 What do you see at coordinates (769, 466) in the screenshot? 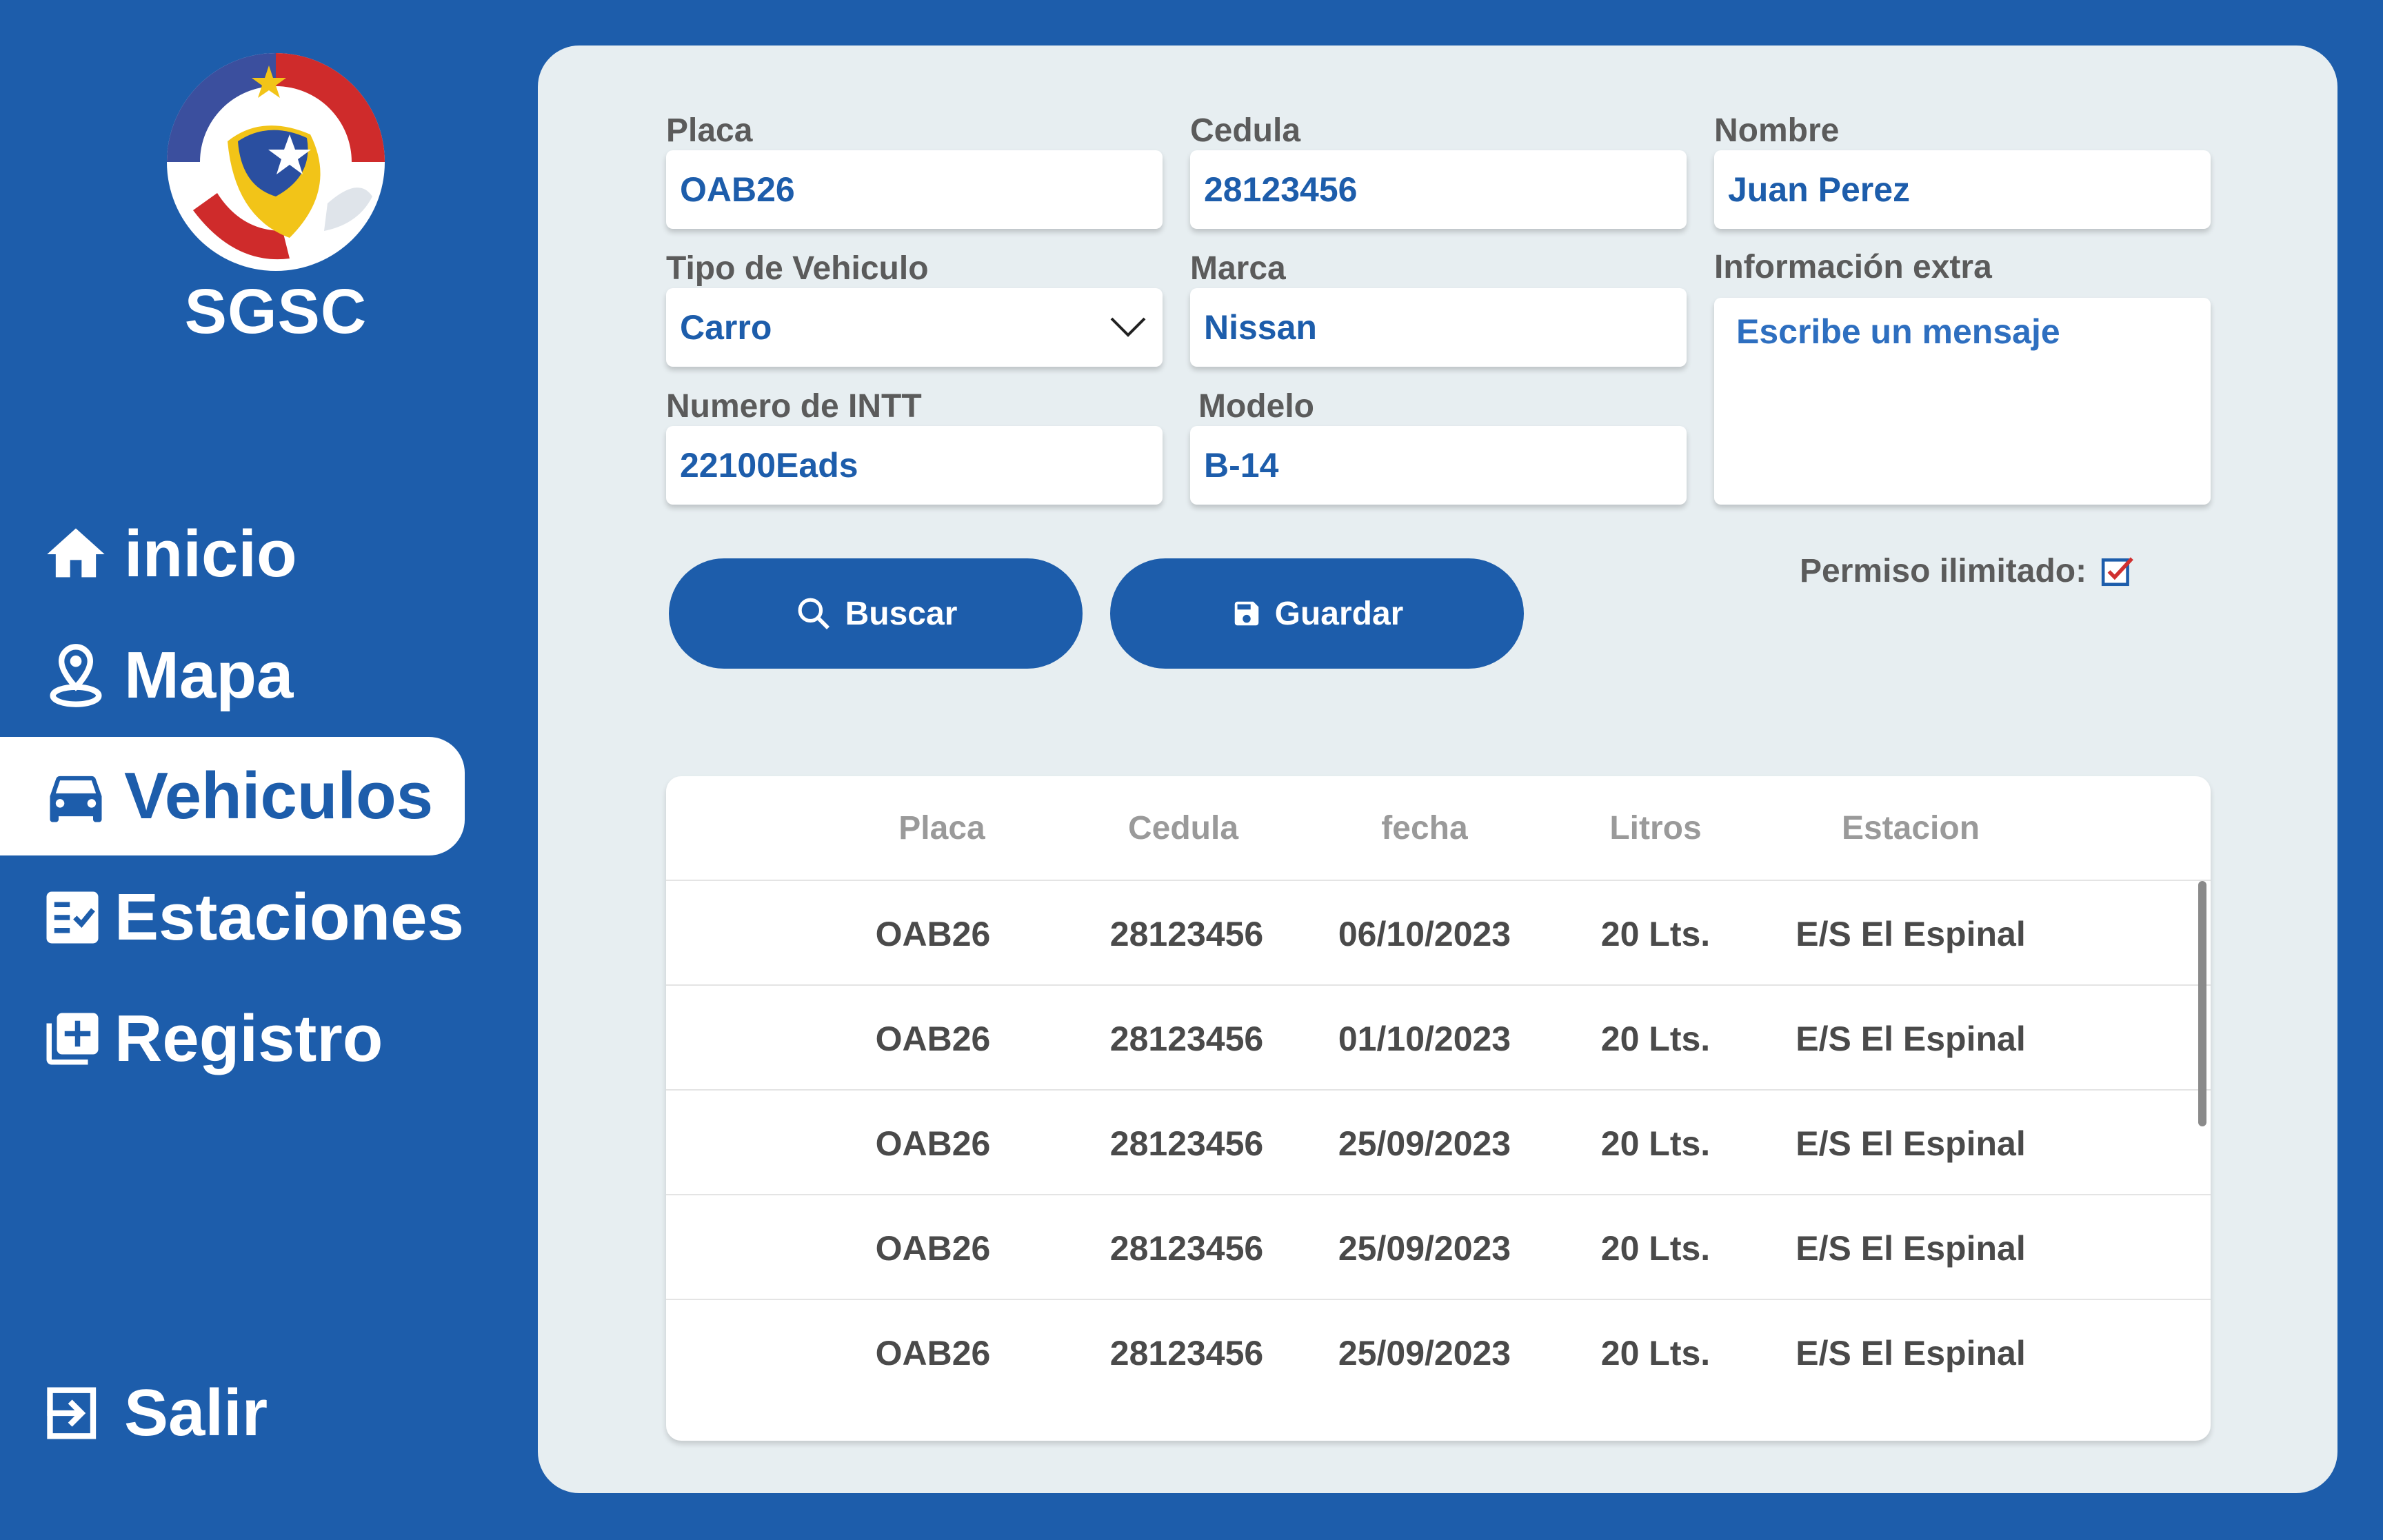
I see `intt-value: 22100Eads` at bounding box center [769, 466].